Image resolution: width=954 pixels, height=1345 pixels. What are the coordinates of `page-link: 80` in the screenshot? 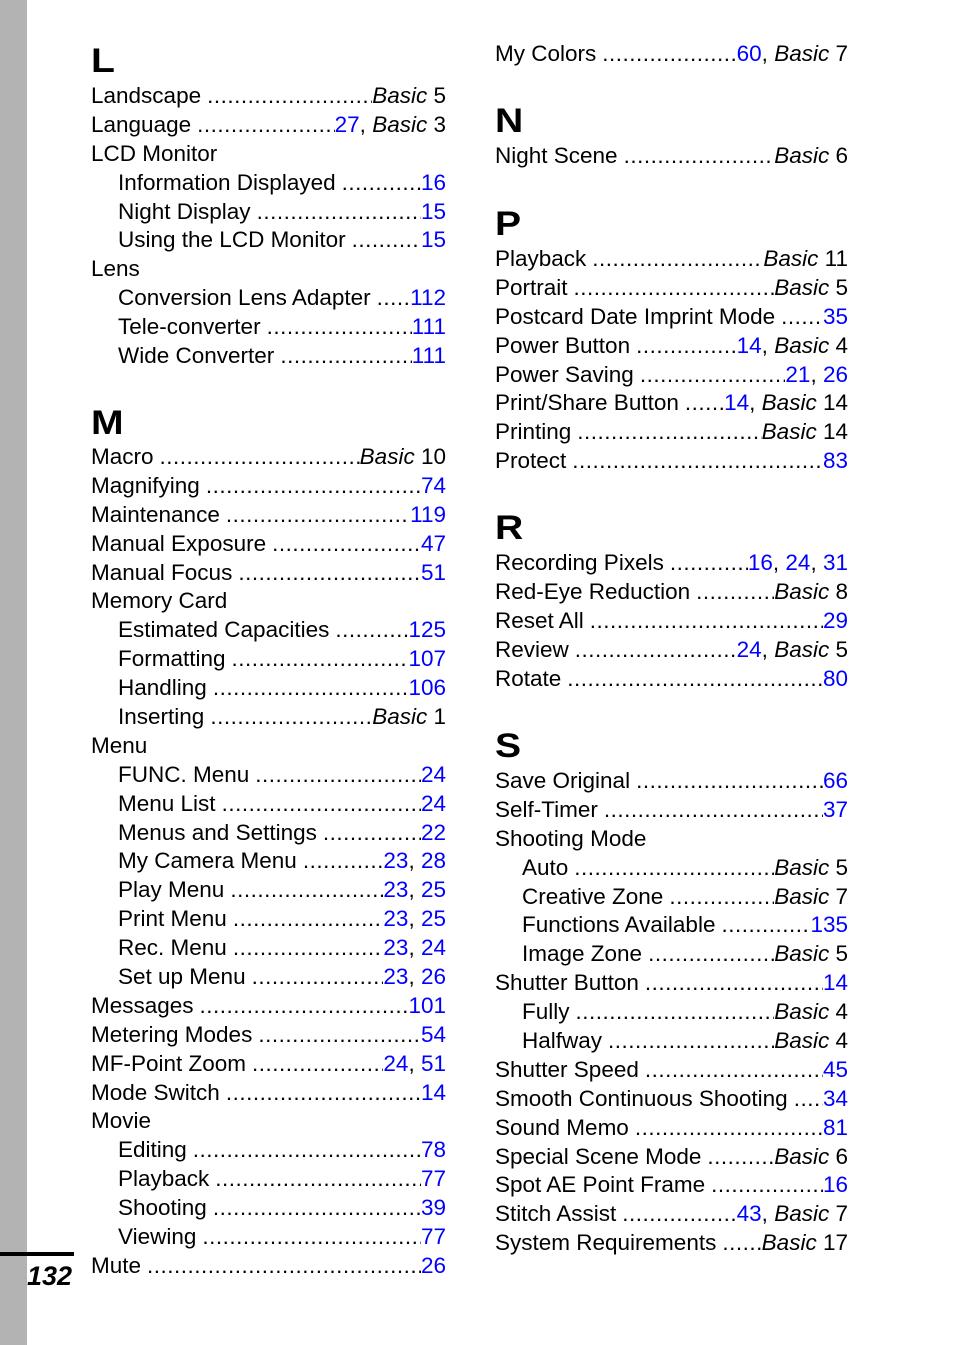 It's located at (835, 678).